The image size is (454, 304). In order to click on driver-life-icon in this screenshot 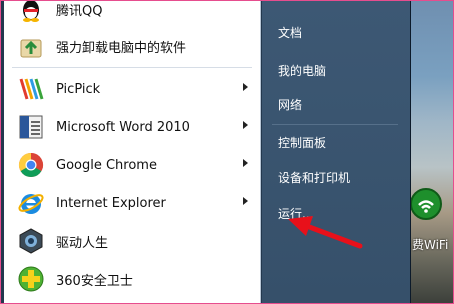, I will do `click(31, 241)`.